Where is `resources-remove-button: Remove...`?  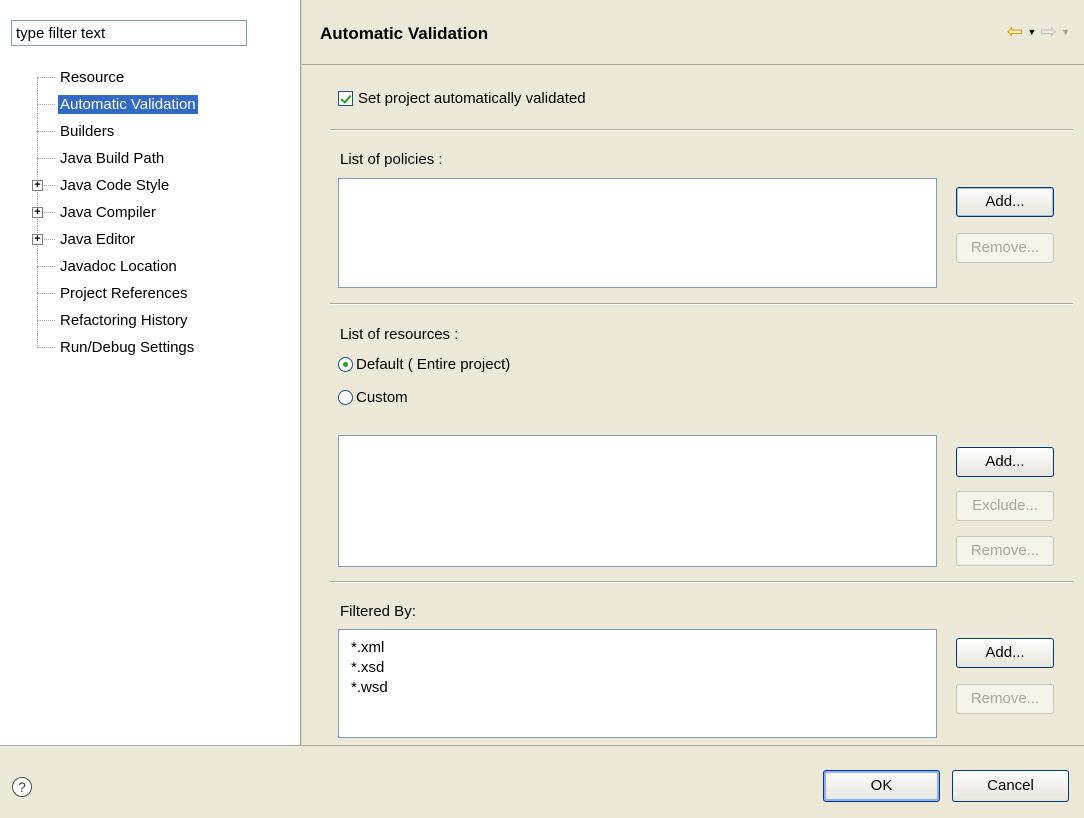
resources-remove-button: Remove... is located at coordinates (1005, 551).